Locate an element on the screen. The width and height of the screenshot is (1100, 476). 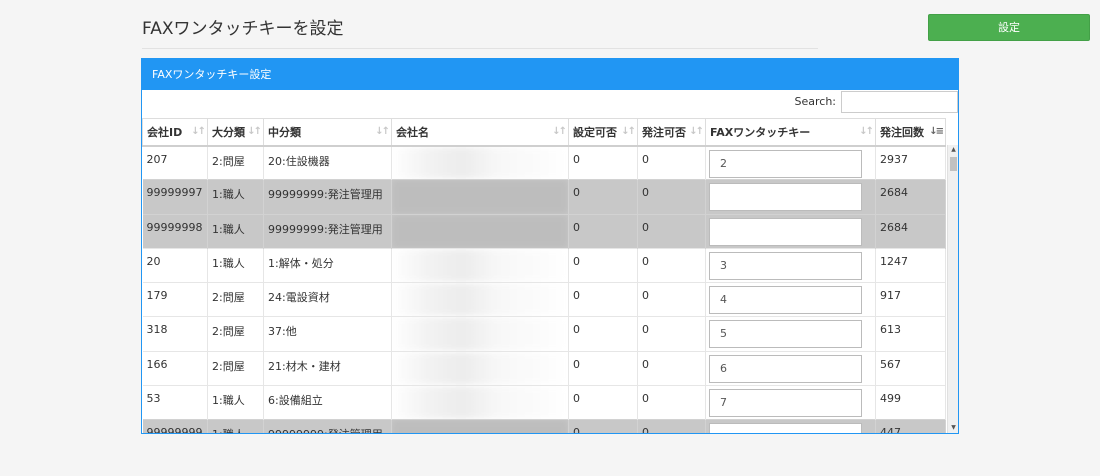
column-header-label: 会社名 is located at coordinates (412, 132).